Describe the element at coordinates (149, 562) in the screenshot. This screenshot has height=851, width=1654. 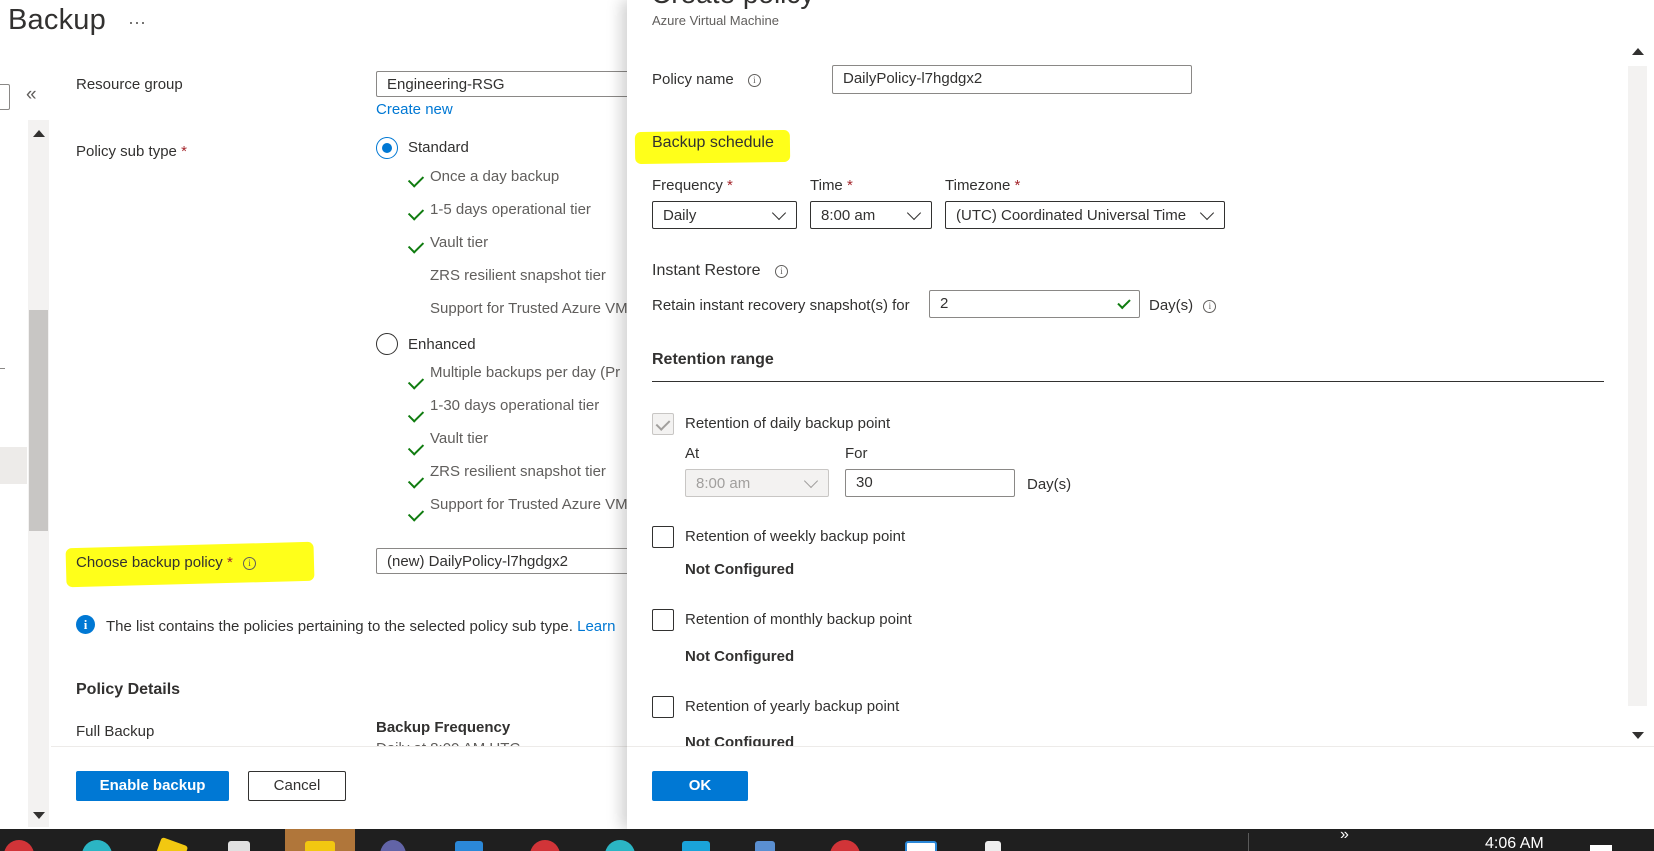
I see `choose-backup-policy-text: Choose backup policy` at that location.